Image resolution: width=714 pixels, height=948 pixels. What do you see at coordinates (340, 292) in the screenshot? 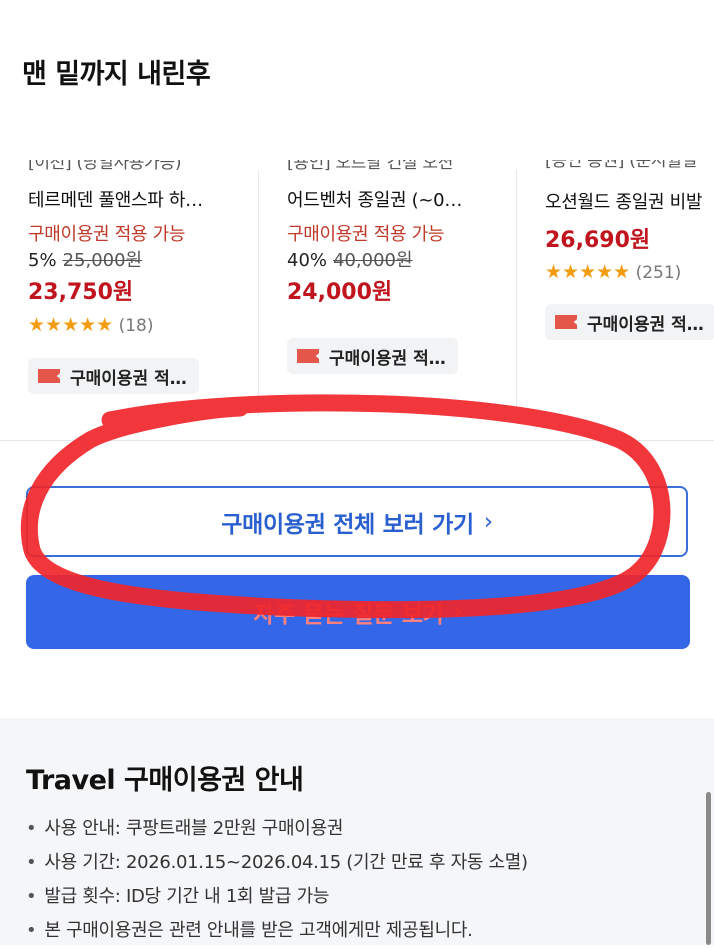
I see `sale-price: 24,000원` at bounding box center [340, 292].